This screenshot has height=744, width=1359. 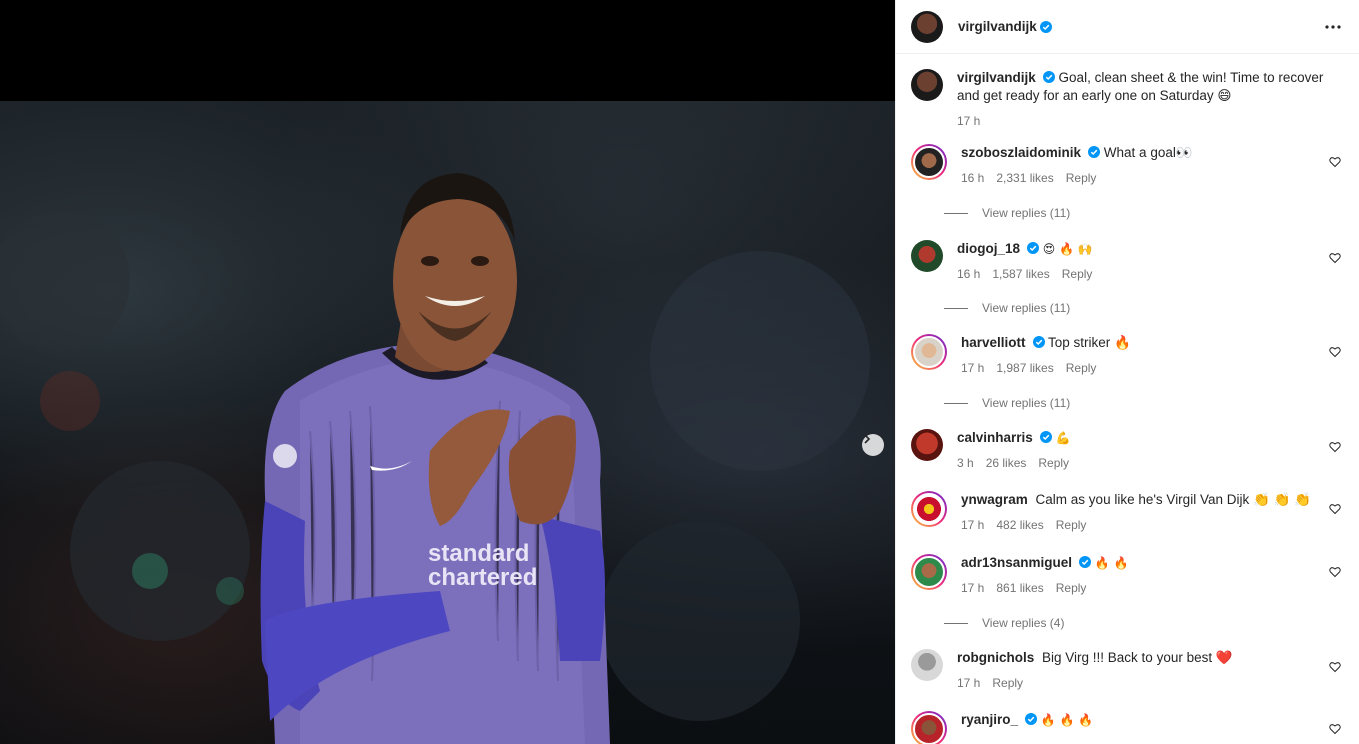 What do you see at coordinates (965, 463) in the screenshot?
I see `comment-time: 3 h` at bounding box center [965, 463].